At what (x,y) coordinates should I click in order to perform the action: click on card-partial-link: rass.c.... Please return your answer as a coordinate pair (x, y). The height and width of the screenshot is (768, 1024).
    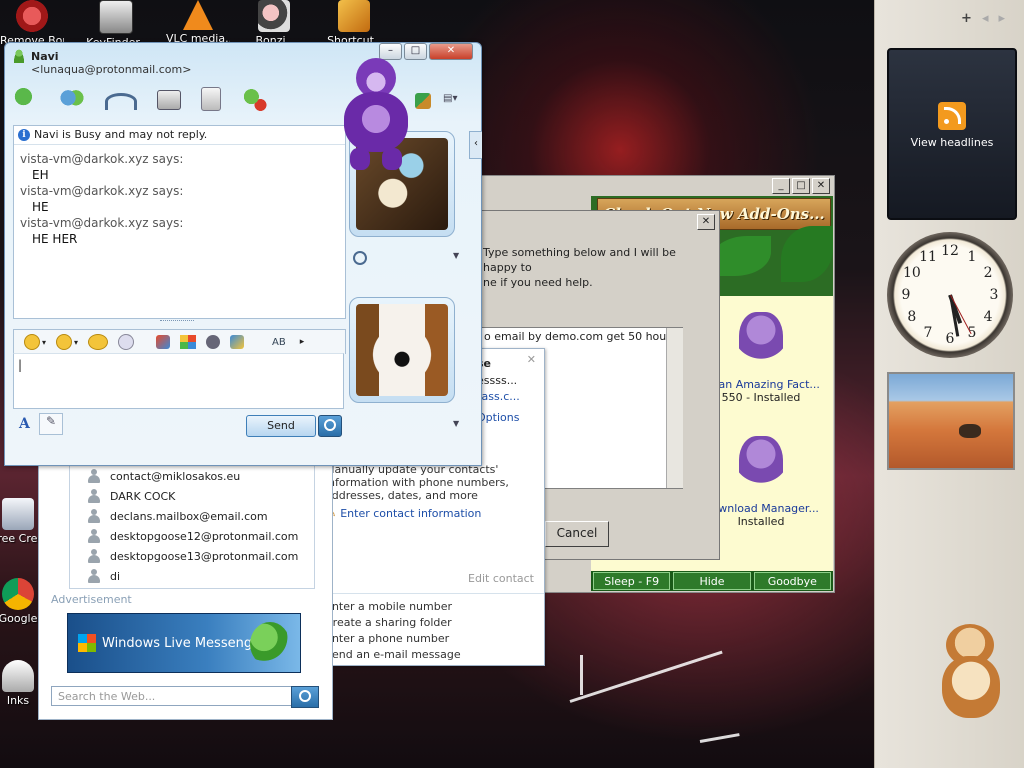
    Looking at the image, I should click on (498, 396).